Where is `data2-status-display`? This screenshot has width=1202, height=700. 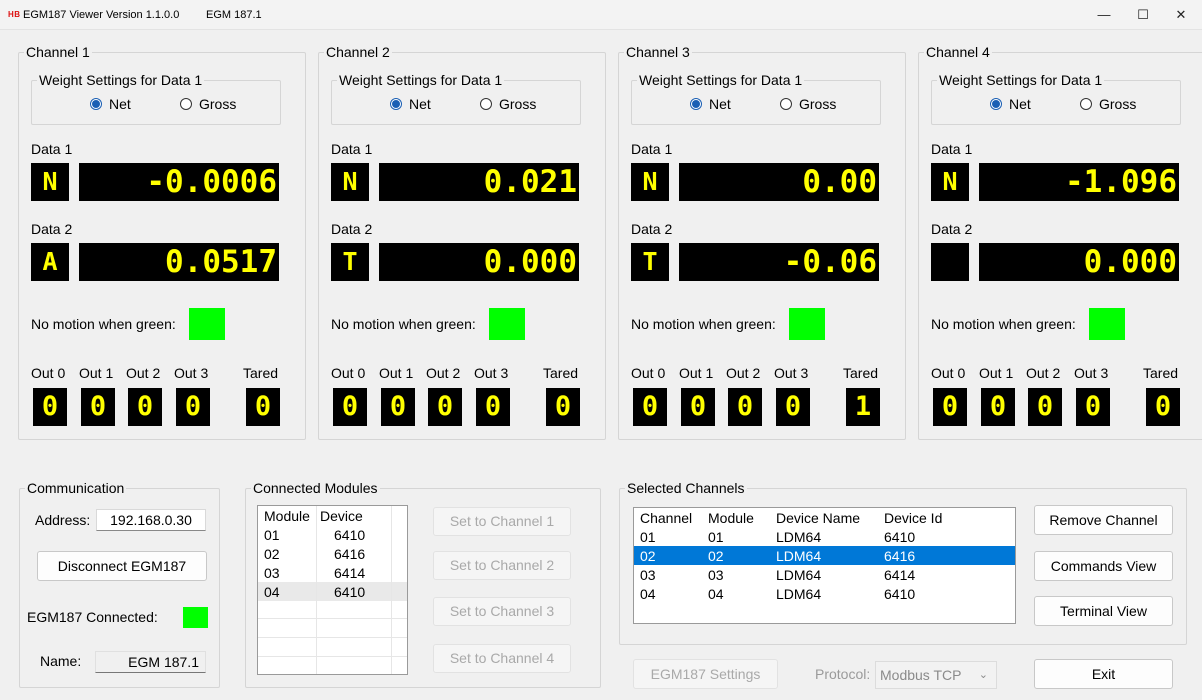
data2-status-display is located at coordinates (950, 262).